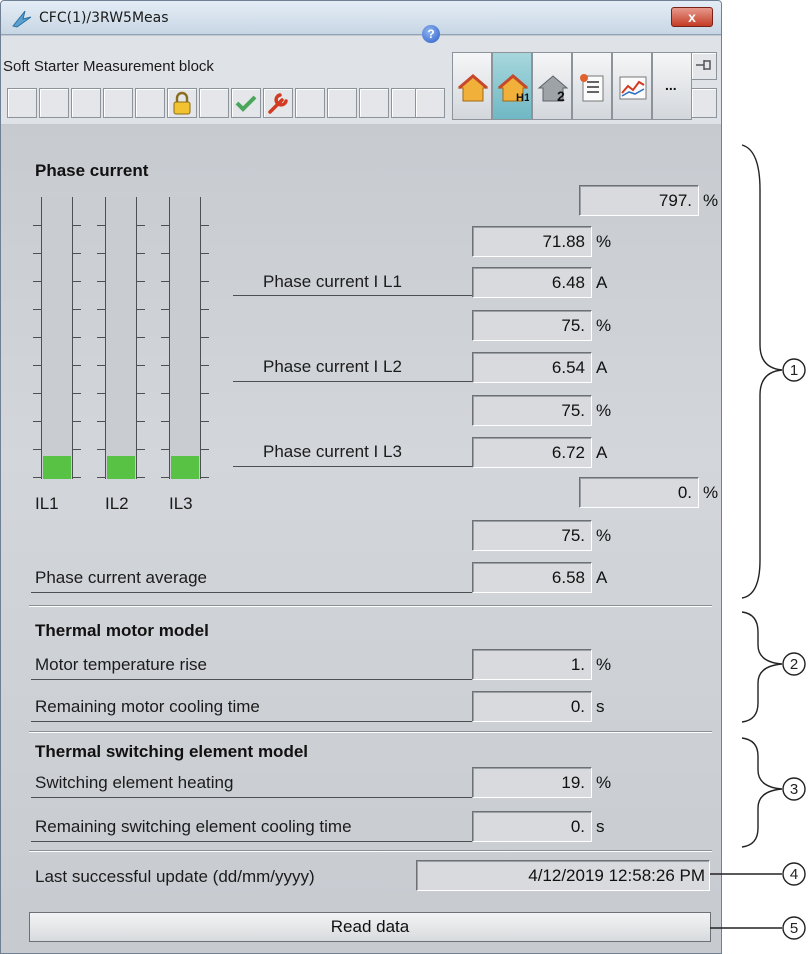 Image resolution: width=808 pixels, height=954 pixels. Describe the element at coordinates (794, 874) in the screenshot. I see `callout-4: 4` at that location.